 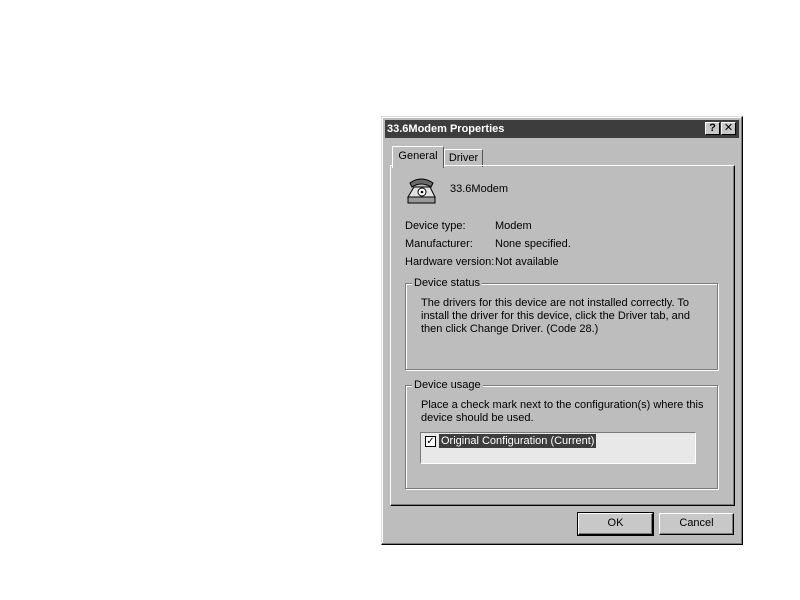 I want to click on device-type-value: Modem, so click(x=513, y=226).